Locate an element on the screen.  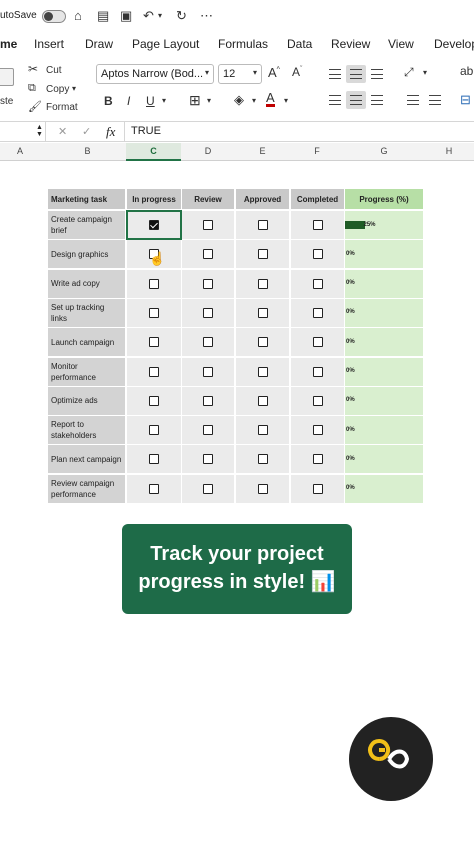
font-color-dropdown-icon: ▾ is located at coordinates (286, 100).